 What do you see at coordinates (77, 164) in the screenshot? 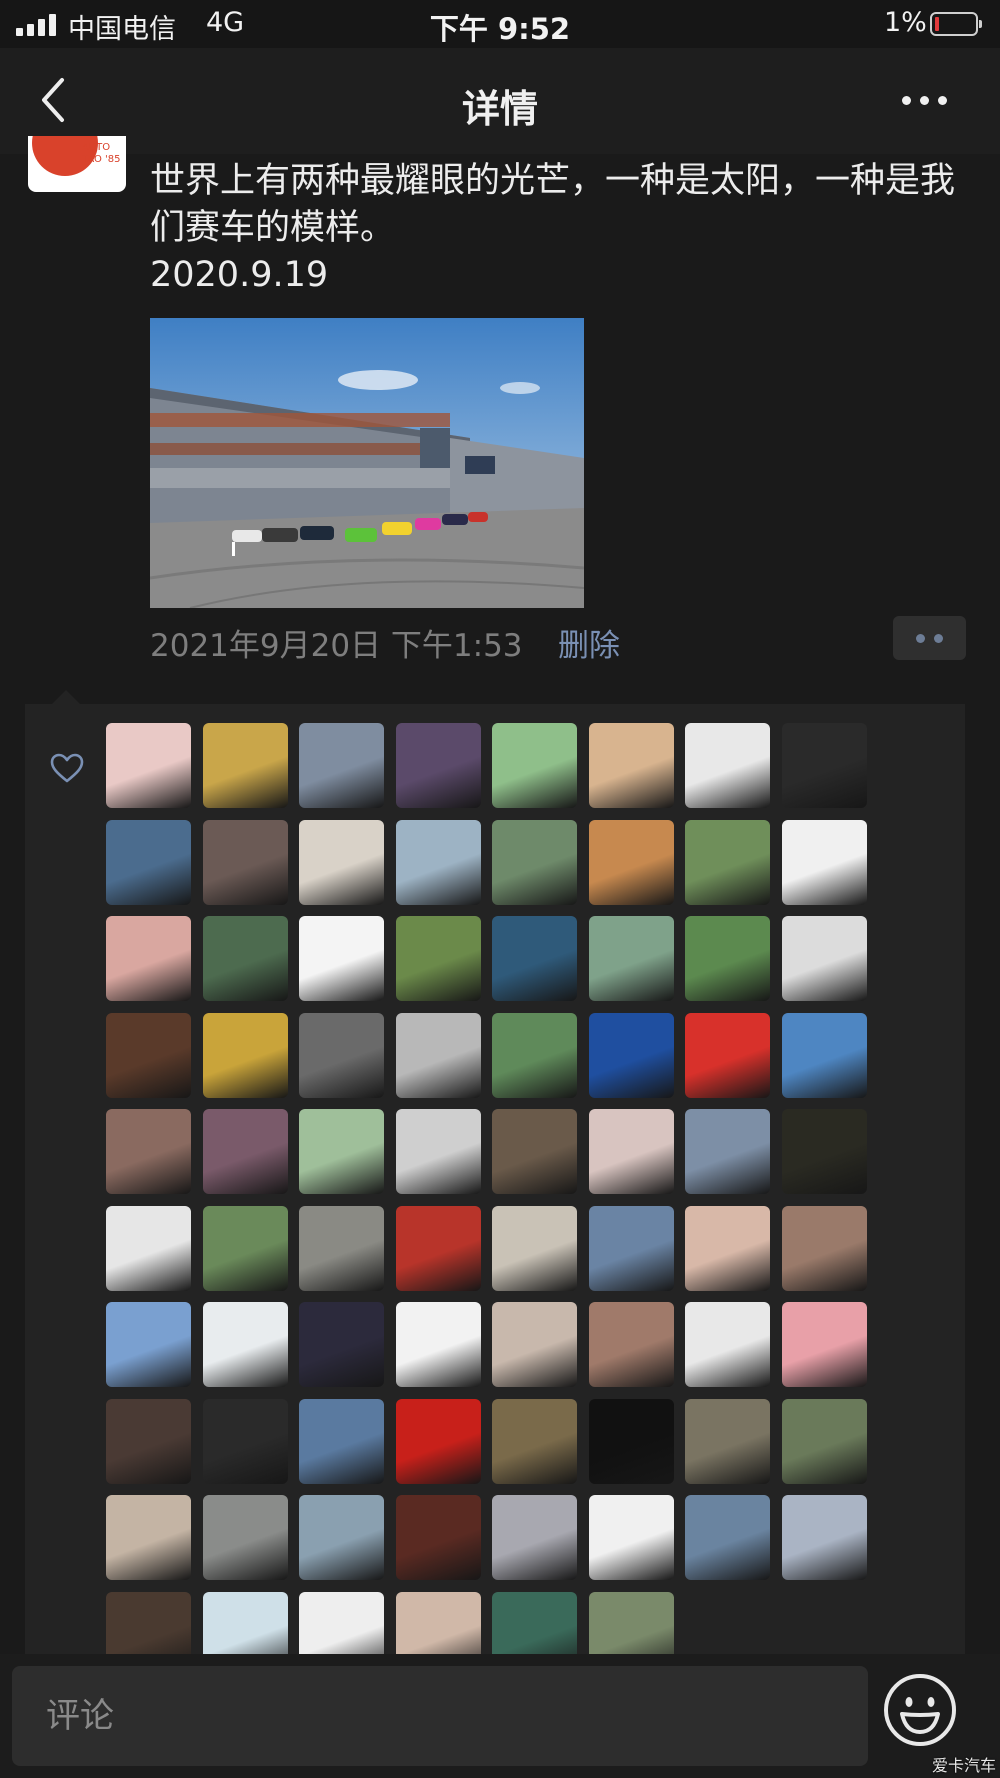
I see `author-avatar: AUTO TAO '85` at bounding box center [77, 164].